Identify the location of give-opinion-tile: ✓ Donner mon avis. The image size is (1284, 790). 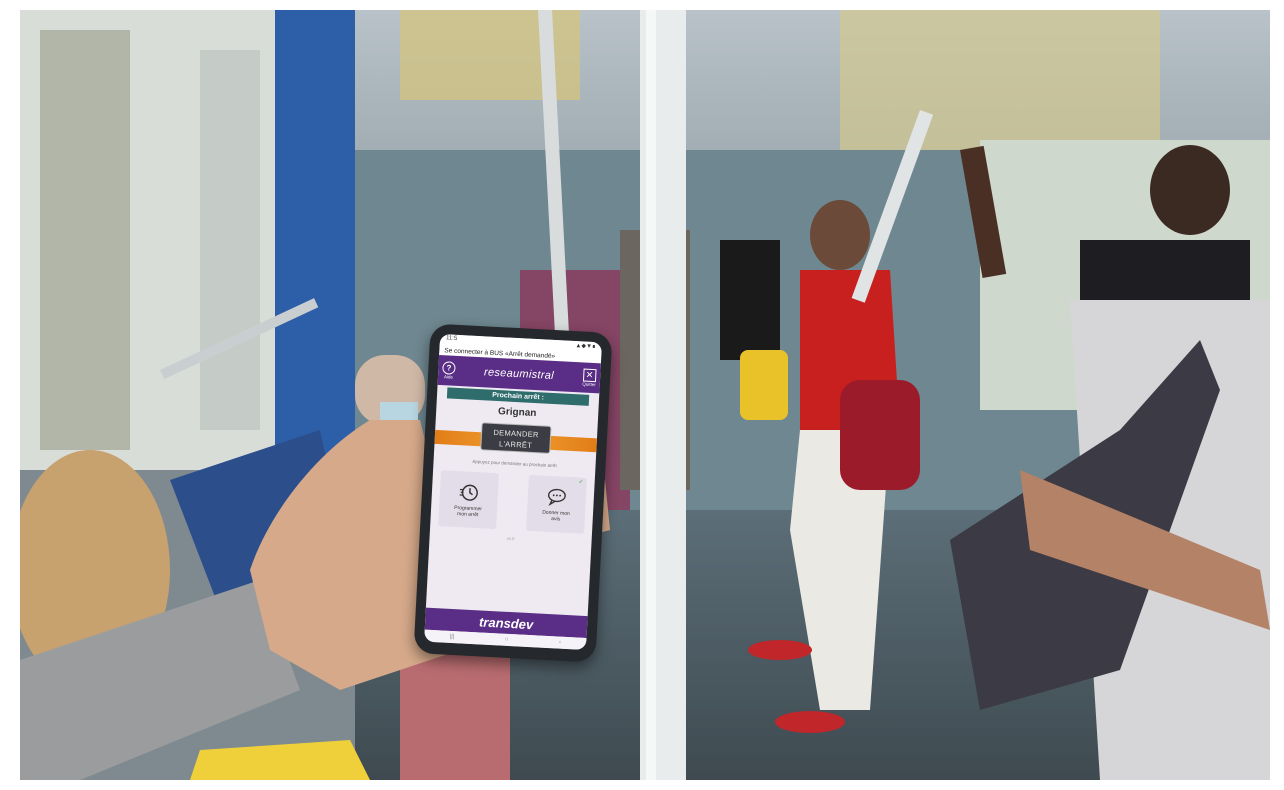
(556, 504).